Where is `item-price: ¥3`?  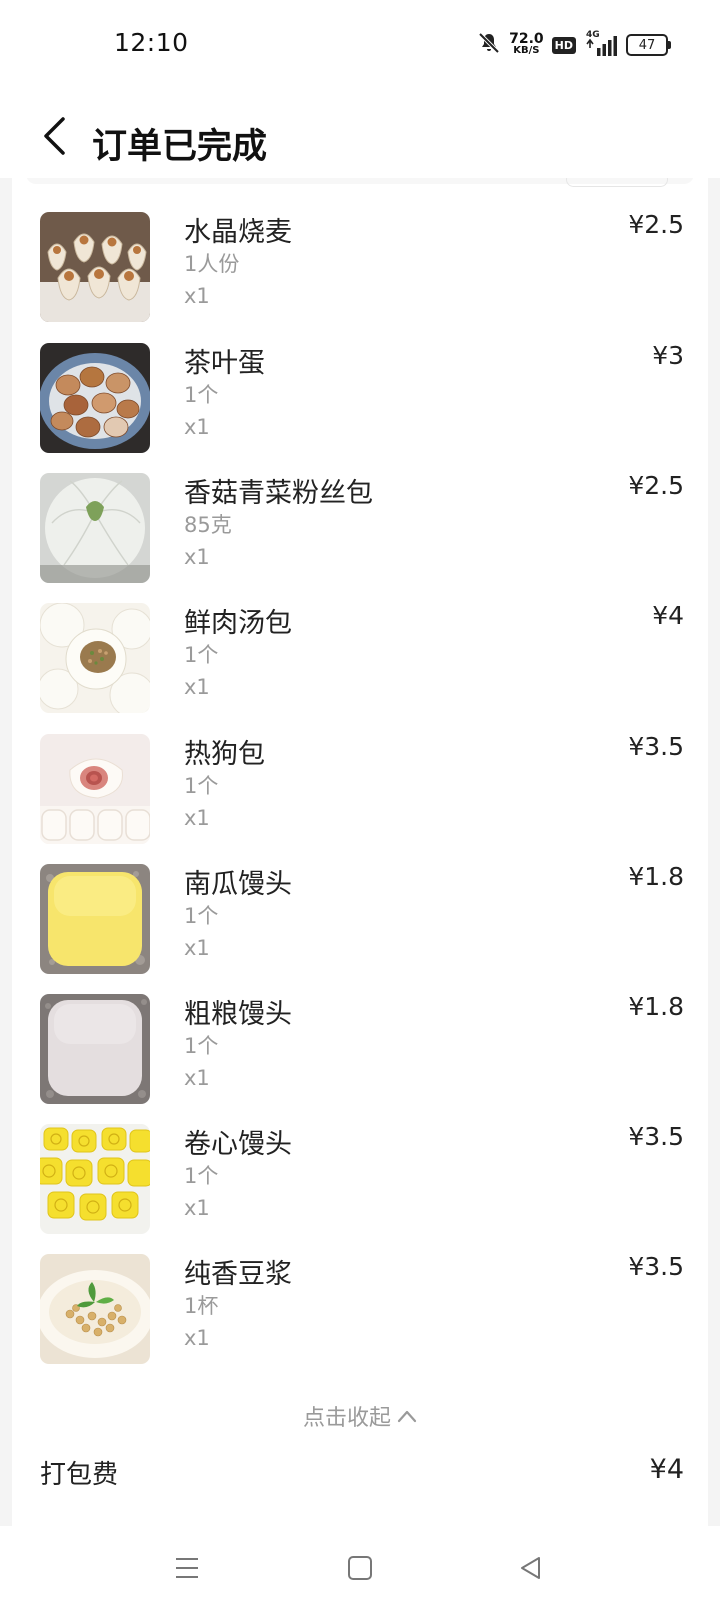
item-price: ¥3 is located at coordinates (668, 355).